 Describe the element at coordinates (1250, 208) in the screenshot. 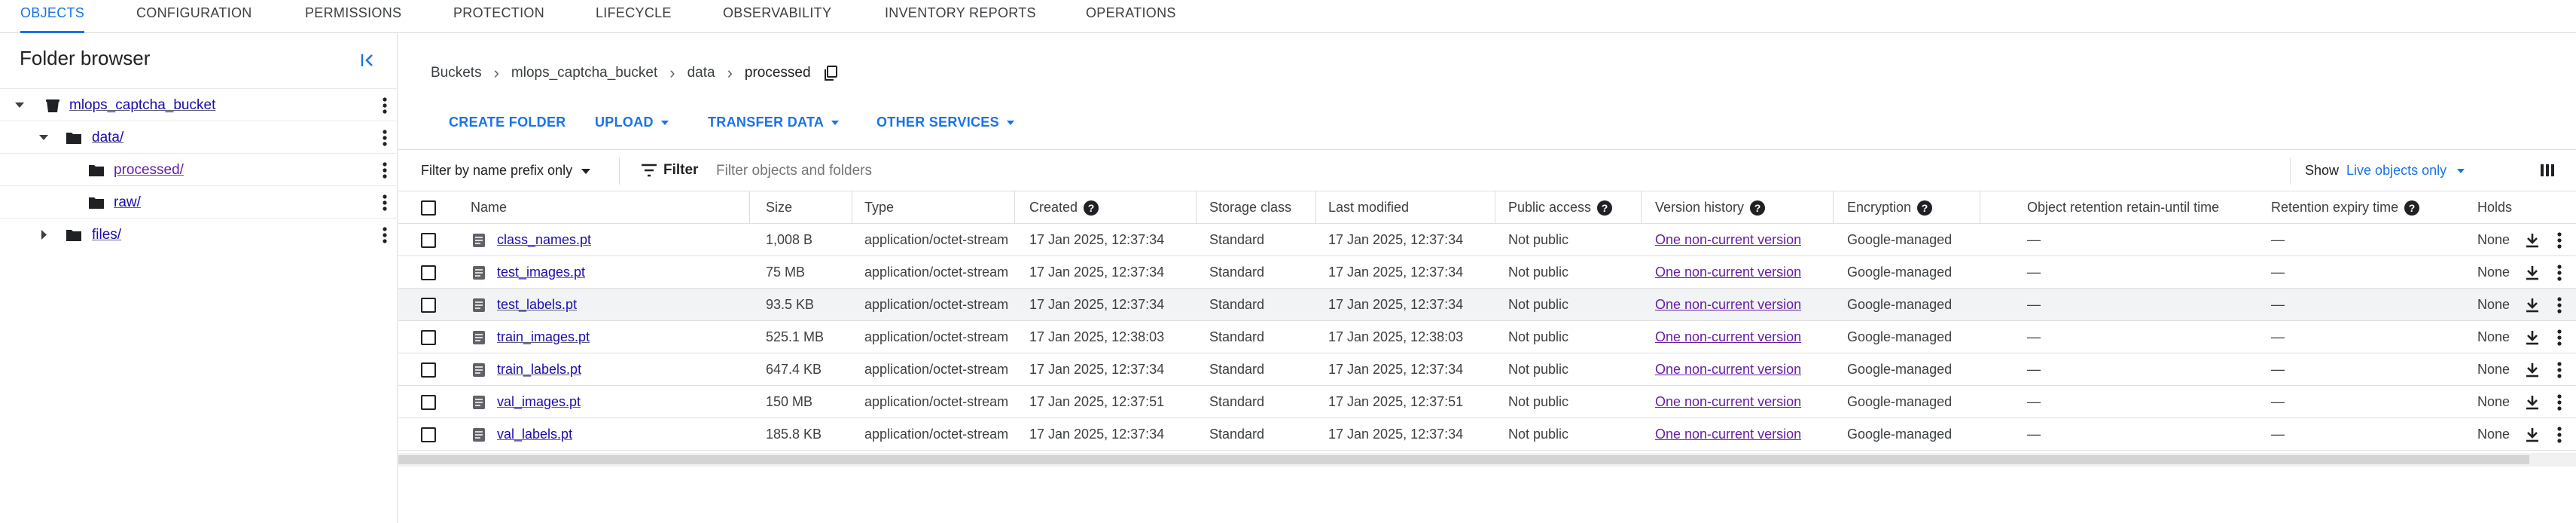

I see `column-header-storage-class: Storage class` at that location.